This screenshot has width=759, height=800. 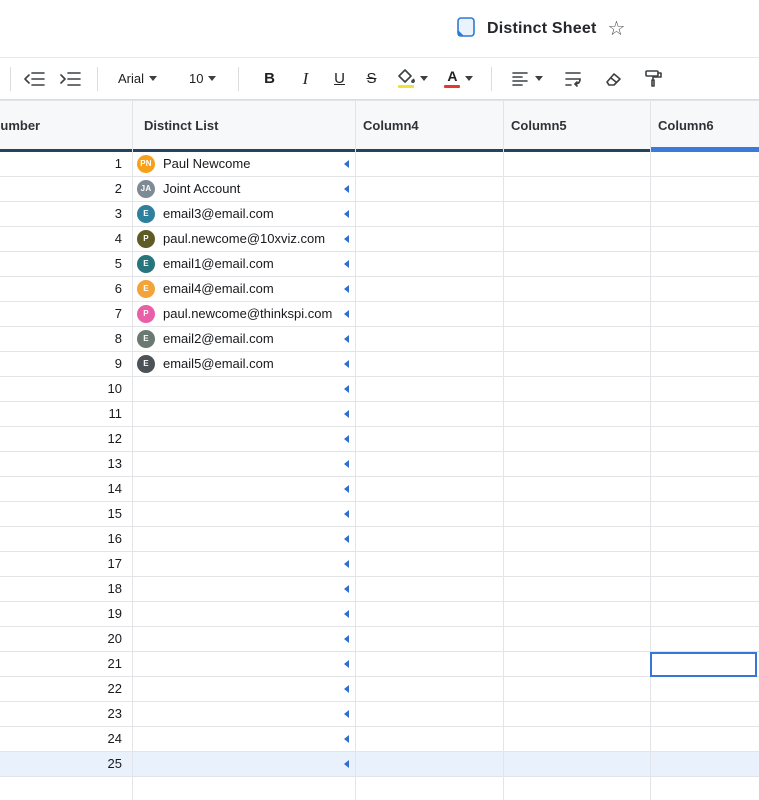 What do you see at coordinates (613, 79) in the screenshot?
I see `clear-formatting-button` at bounding box center [613, 79].